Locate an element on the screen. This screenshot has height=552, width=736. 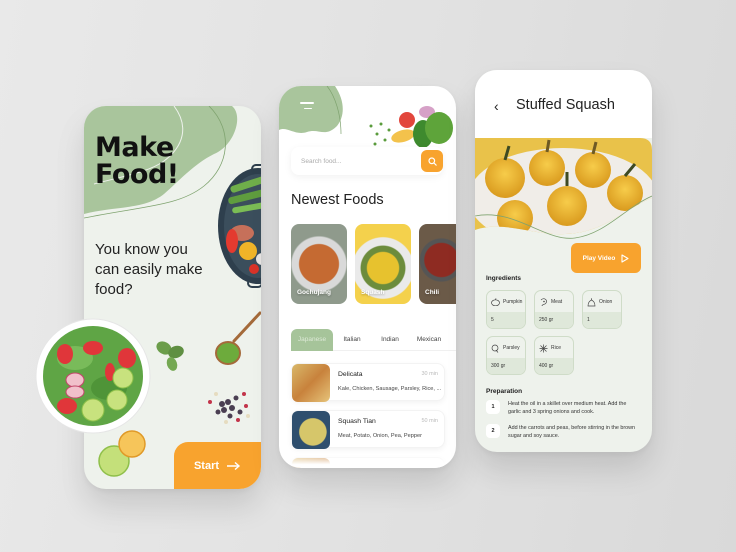
hamburger-menu-icon is located at coordinates (307, 107).